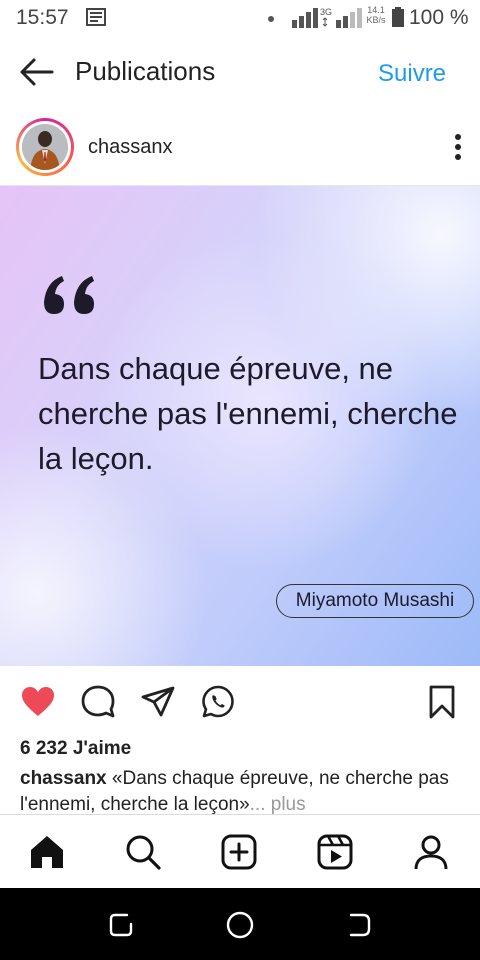 This screenshot has width=480, height=960. Describe the element at coordinates (42, 17) in the screenshot. I see `status-time: 15:57` at that location.